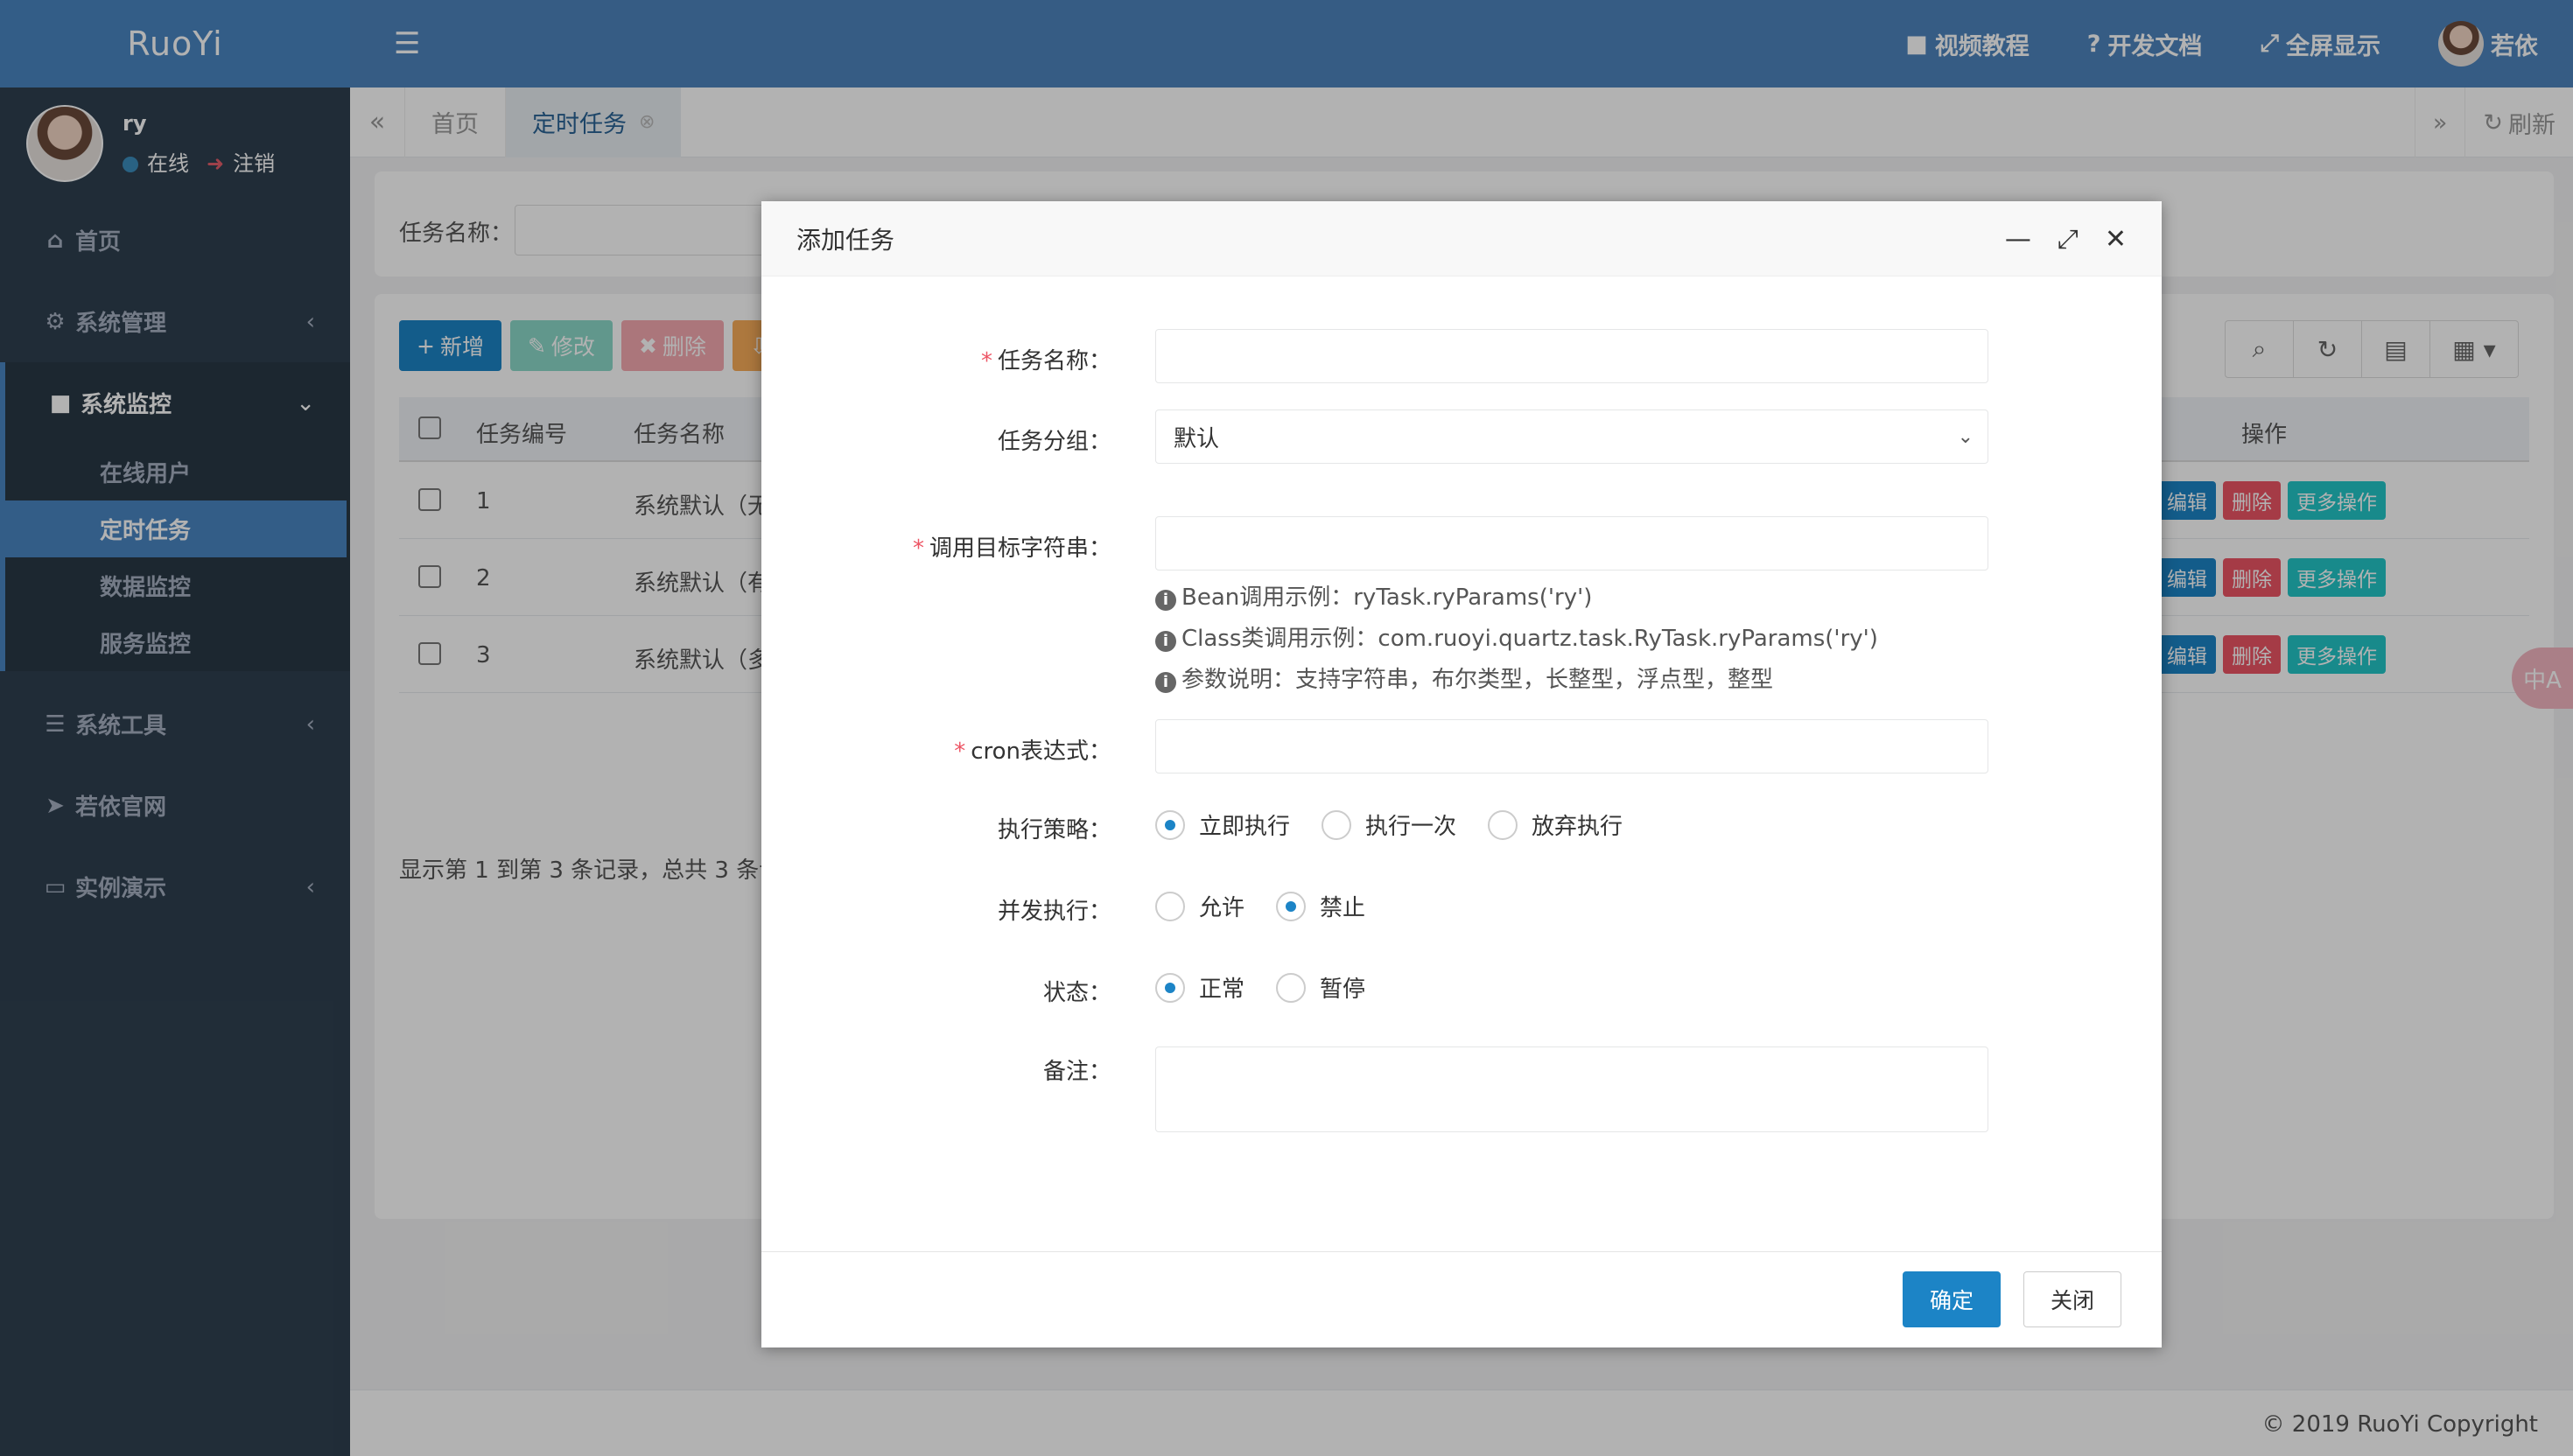 The width and height of the screenshot is (2573, 1456). What do you see at coordinates (1199, 906) in the screenshot?
I see `concurrent-option-allow: 允许` at bounding box center [1199, 906].